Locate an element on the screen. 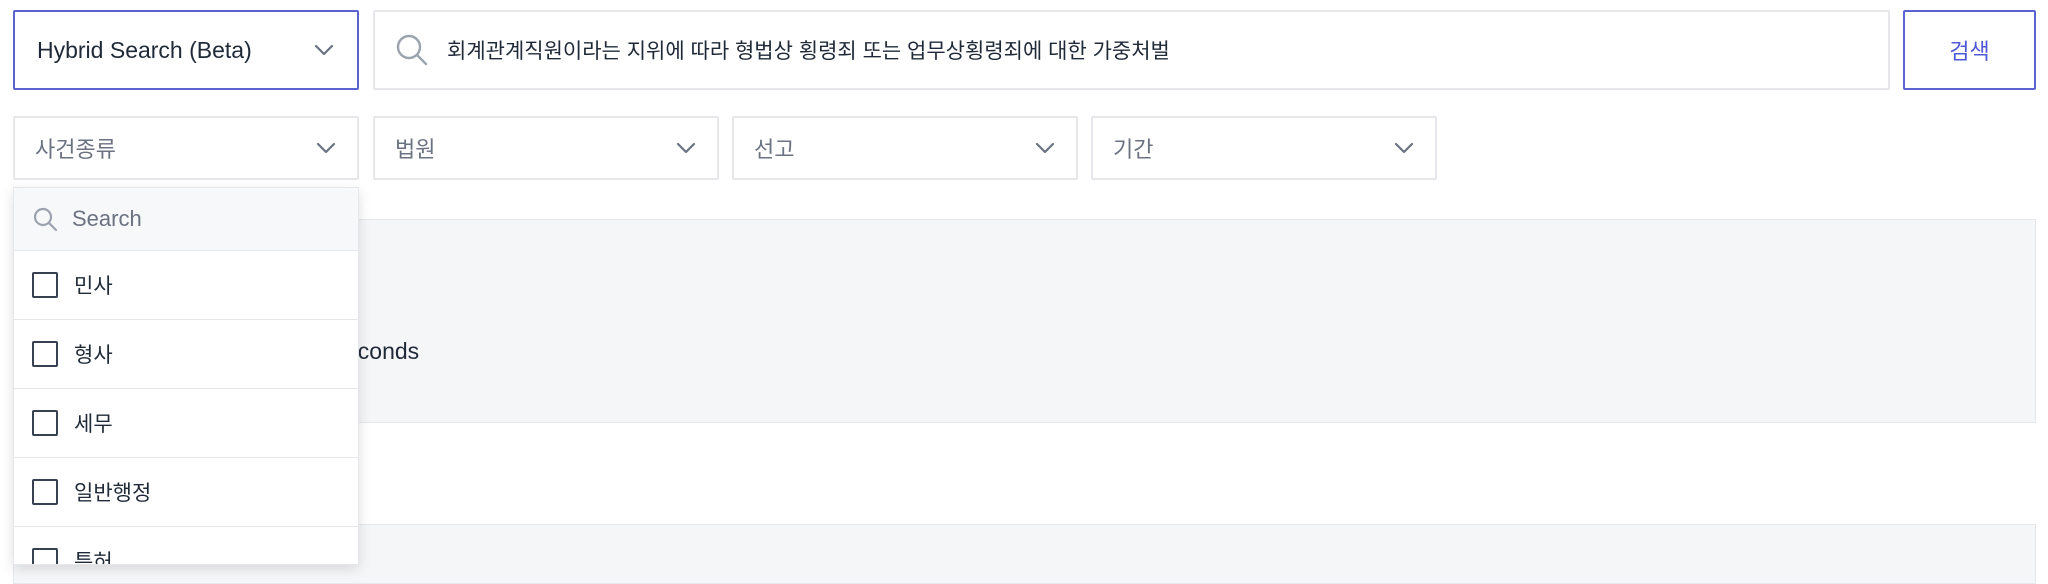  dropdown-search is located at coordinates (186, 219).